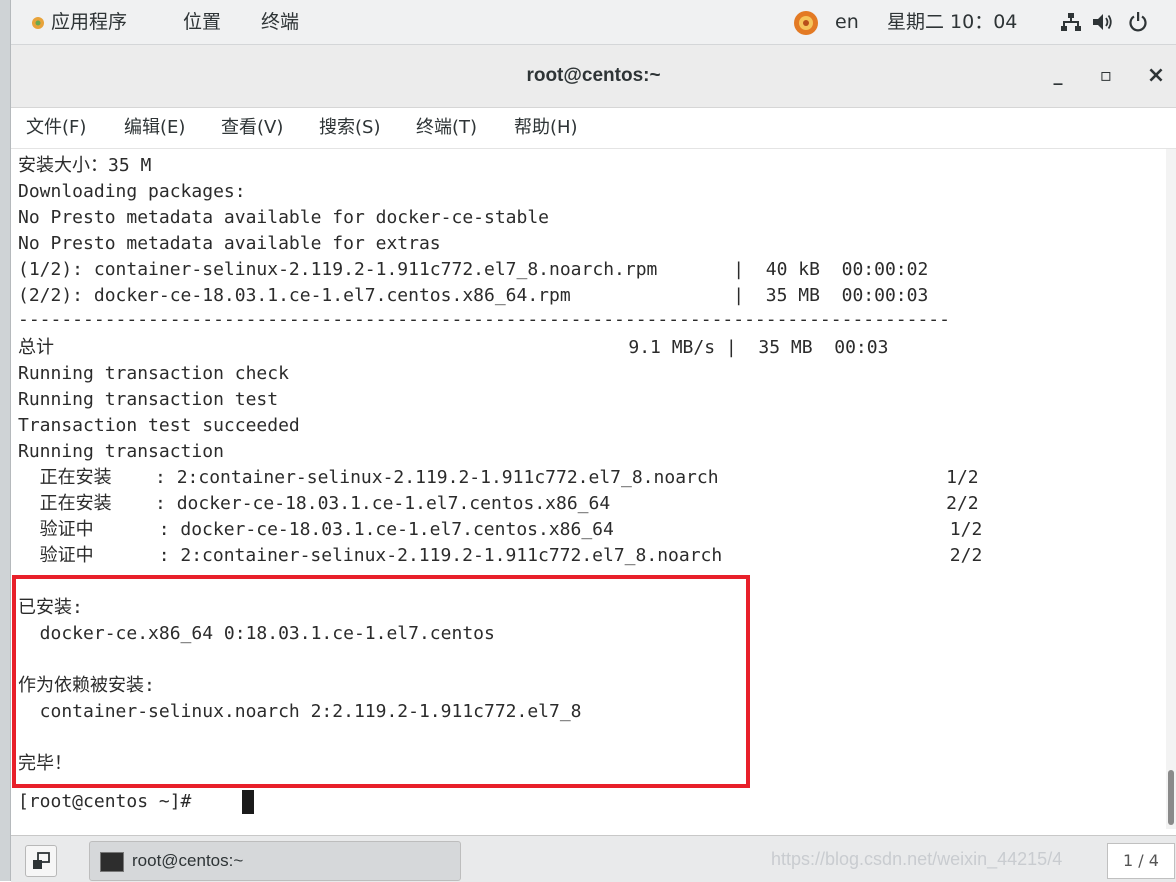  I want to click on minimize-button: _, so click(1058, 76).